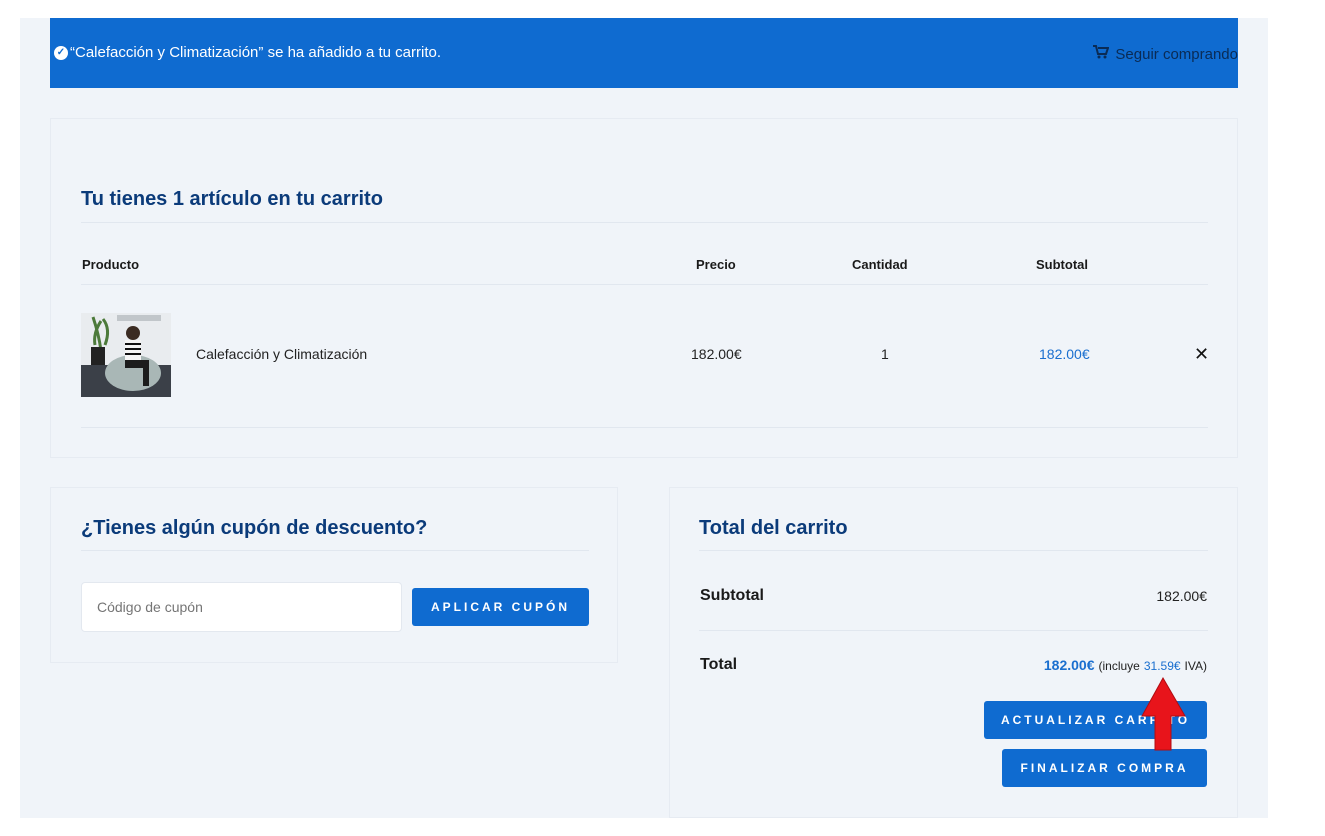 This screenshot has height=836, width=1325. I want to click on continue-shopping-link: Seguir comprando, so click(1165, 54).